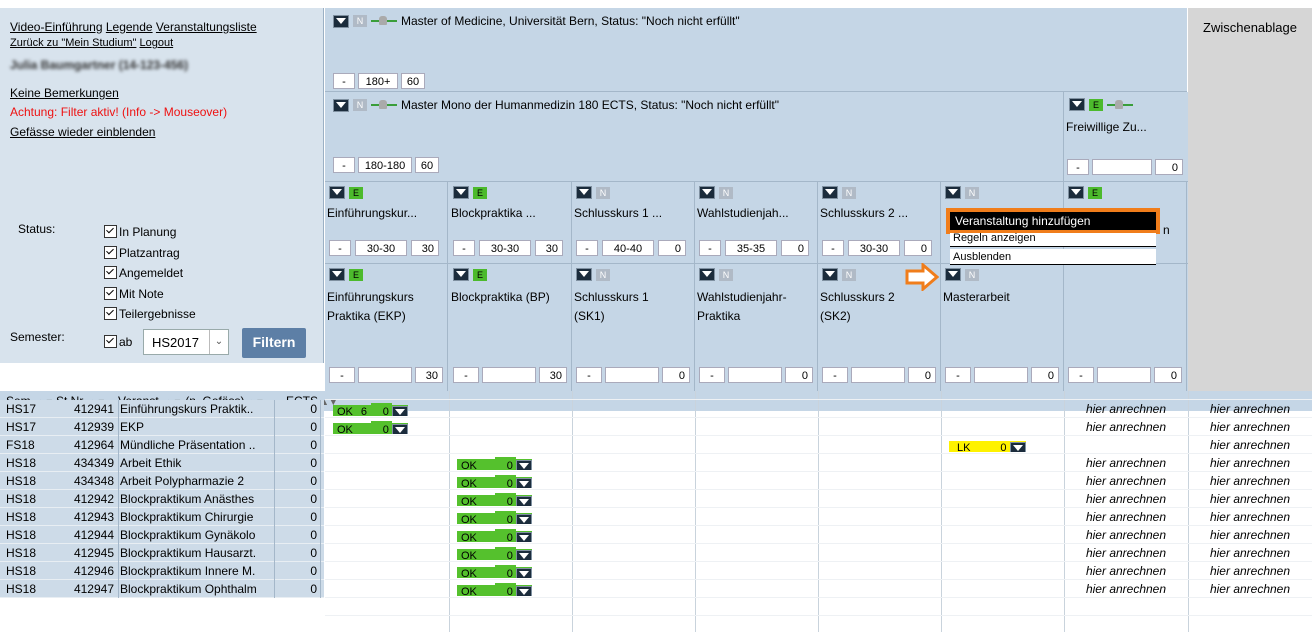 The width and height of the screenshot is (1312, 632). Describe the element at coordinates (196, 589) in the screenshot. I see `row-veranst: Blockpraktikum Ophthalm` at that location.